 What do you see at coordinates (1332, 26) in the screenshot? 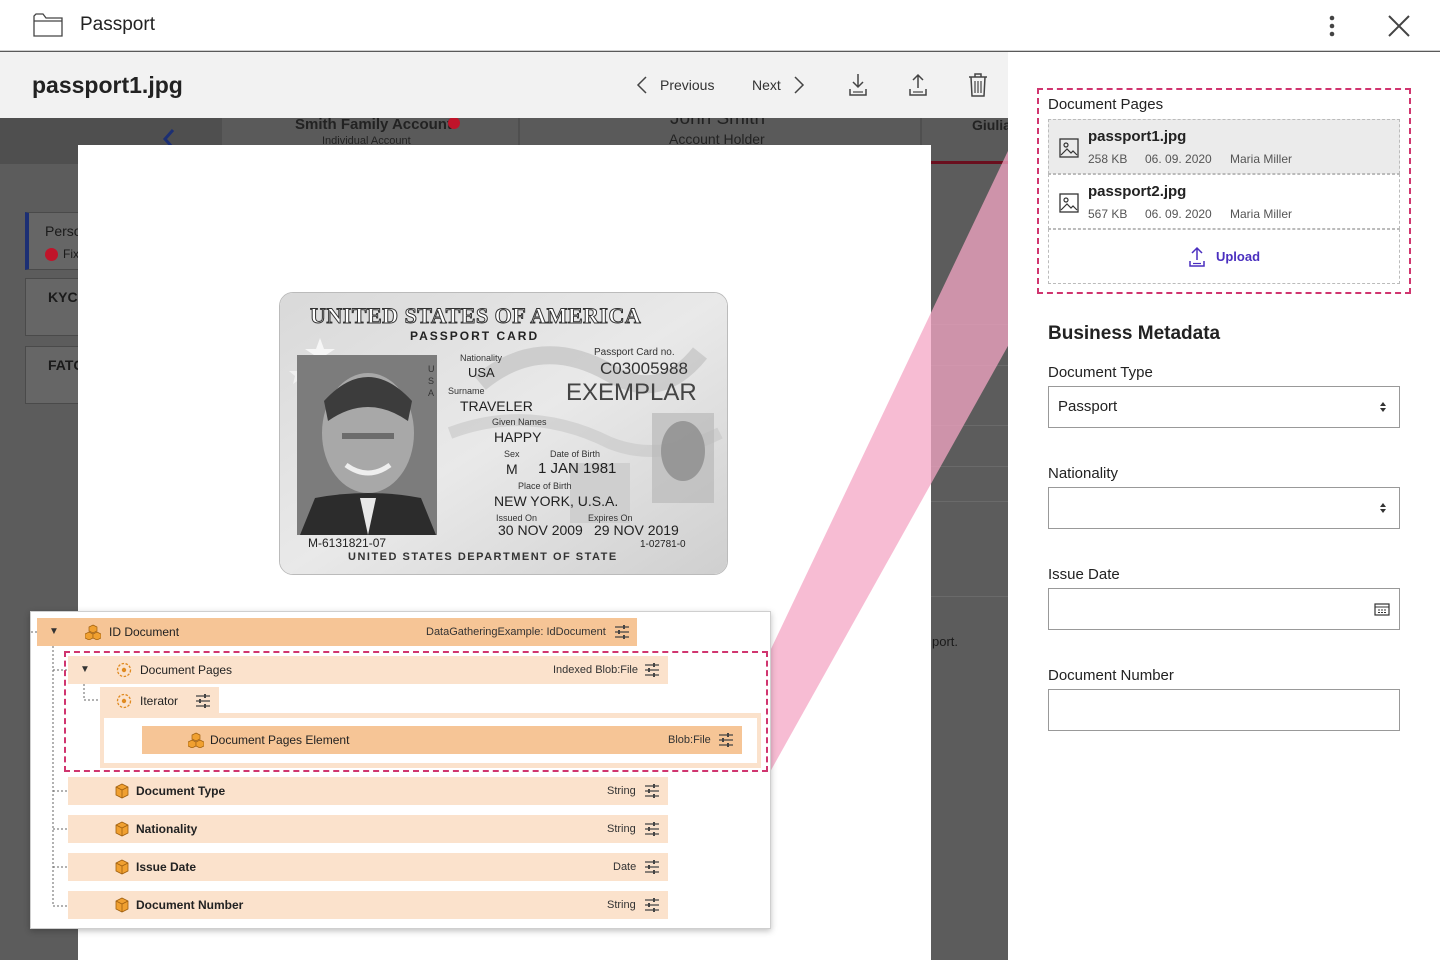
I see `kebab-icon` at bounding box center [1332, 26].